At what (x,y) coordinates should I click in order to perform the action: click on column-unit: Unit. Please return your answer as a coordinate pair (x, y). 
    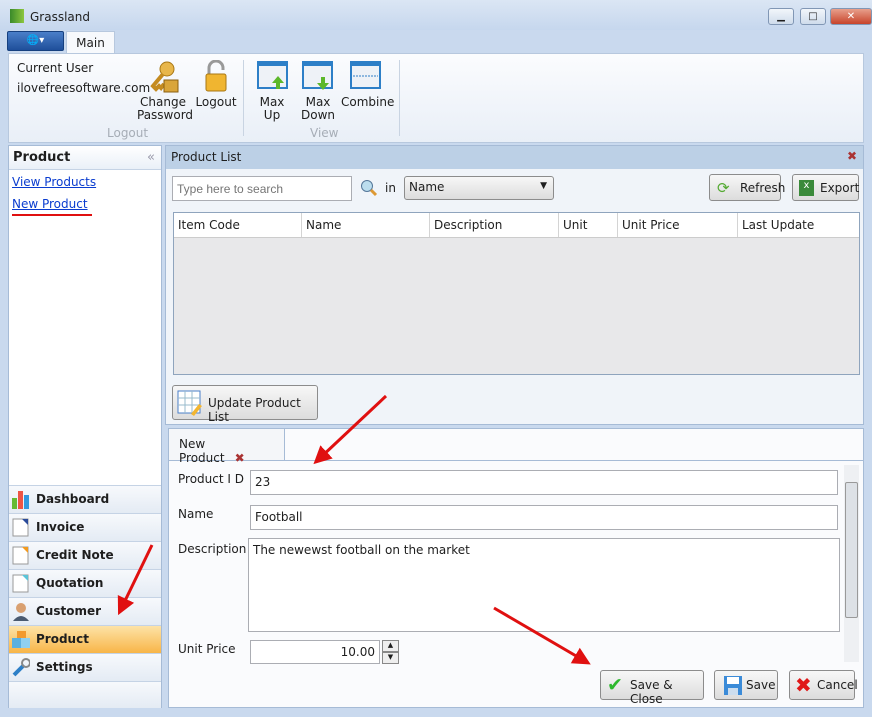
    Looking at the image, I should click on (588, 225).